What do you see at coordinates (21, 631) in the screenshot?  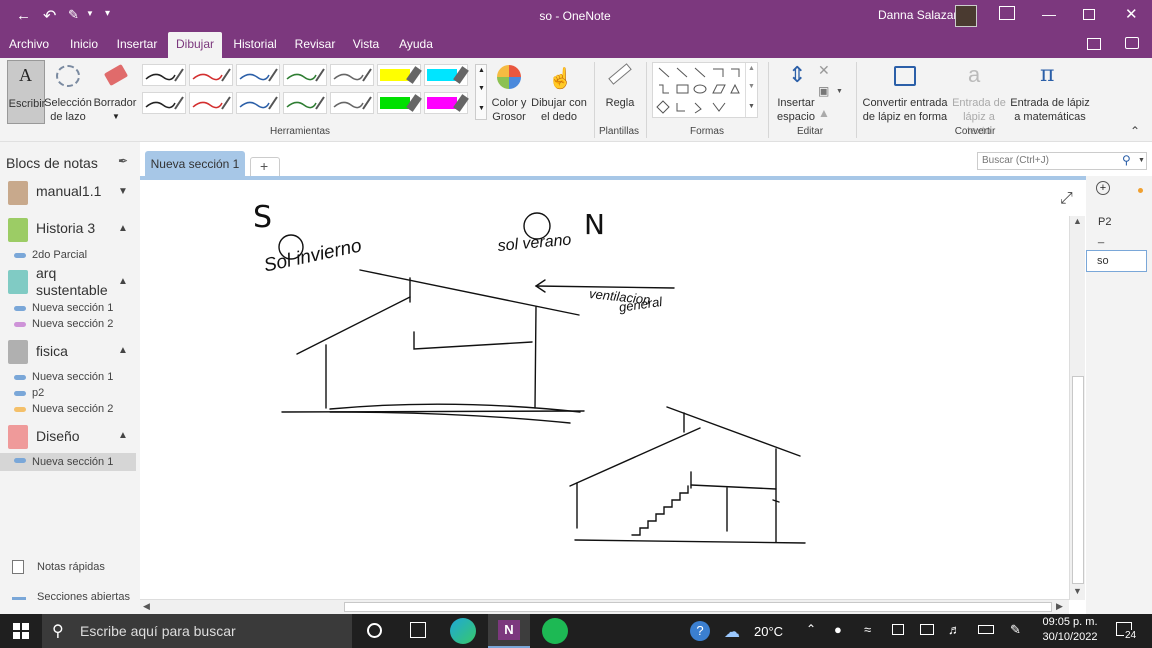 I see `windows-start-icon` at bounding box center [21, 631].